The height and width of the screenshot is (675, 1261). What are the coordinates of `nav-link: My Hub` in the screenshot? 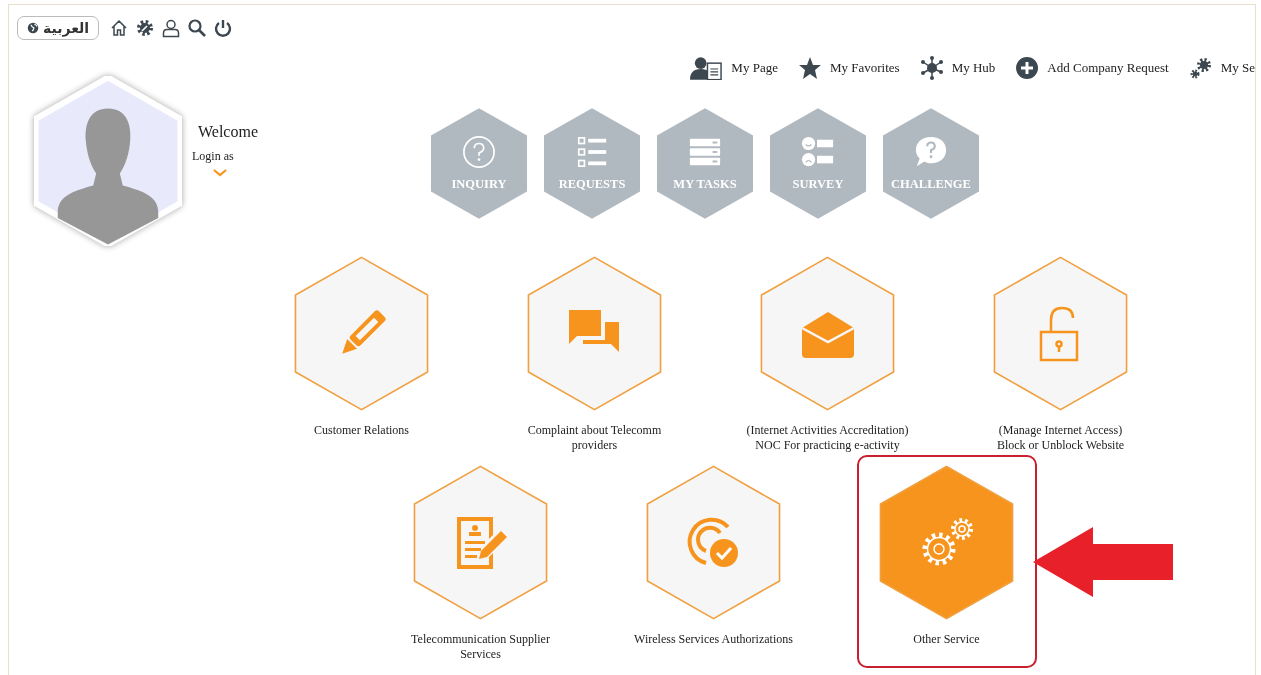 It's located at (957, 68).